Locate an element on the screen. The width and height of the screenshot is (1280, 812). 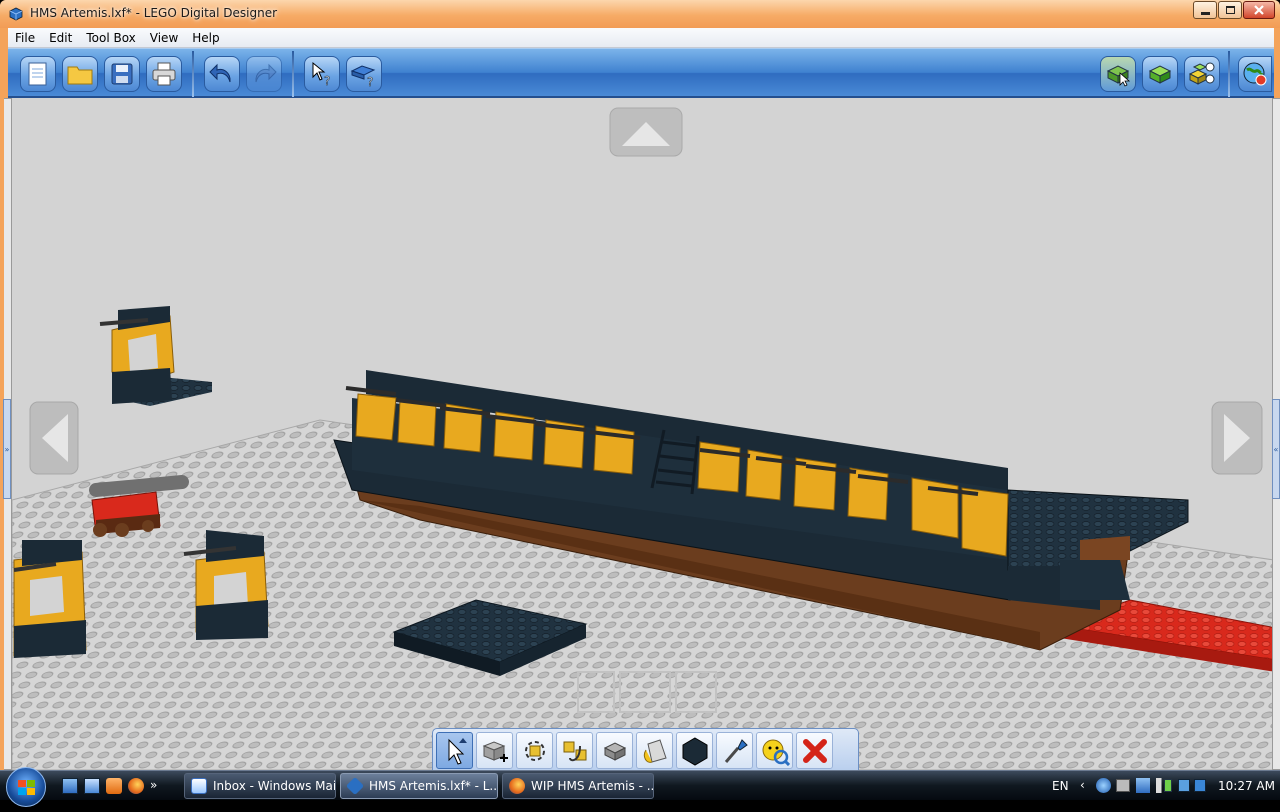
web-upload-button is located at coordinates (1255, 74).